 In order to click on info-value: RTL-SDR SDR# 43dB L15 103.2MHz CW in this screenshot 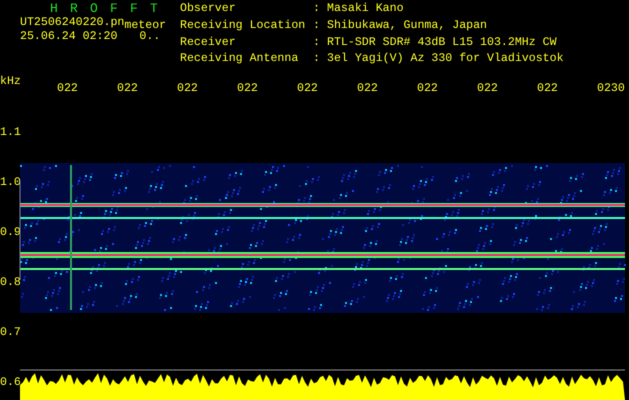, I will do `click(442, 43)`.